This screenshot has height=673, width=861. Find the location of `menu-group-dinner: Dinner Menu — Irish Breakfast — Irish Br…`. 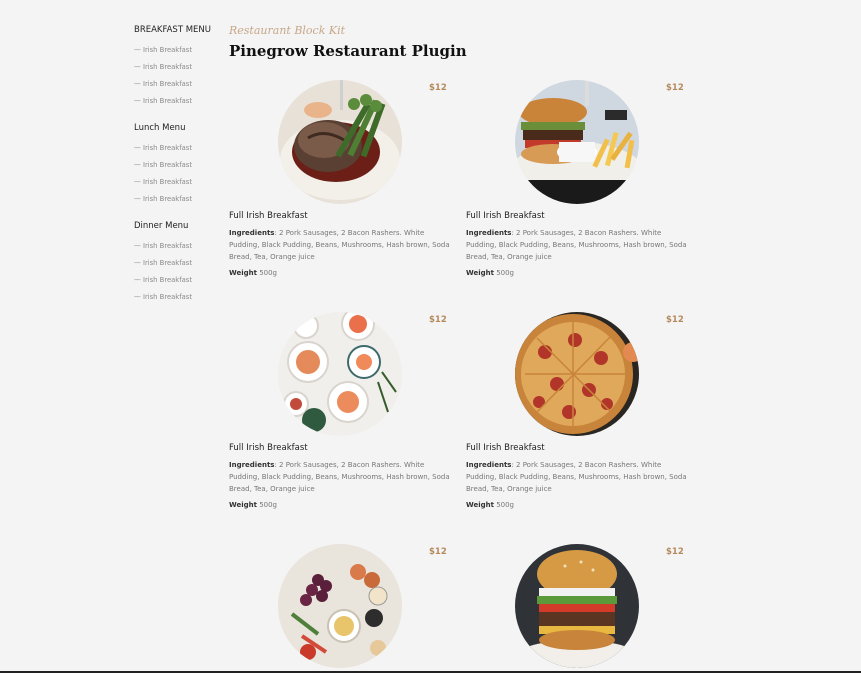

menu-group-dinner: Dinner Menu — Irish Breakfast — Irish Br… is located at coordinates (179, 263).